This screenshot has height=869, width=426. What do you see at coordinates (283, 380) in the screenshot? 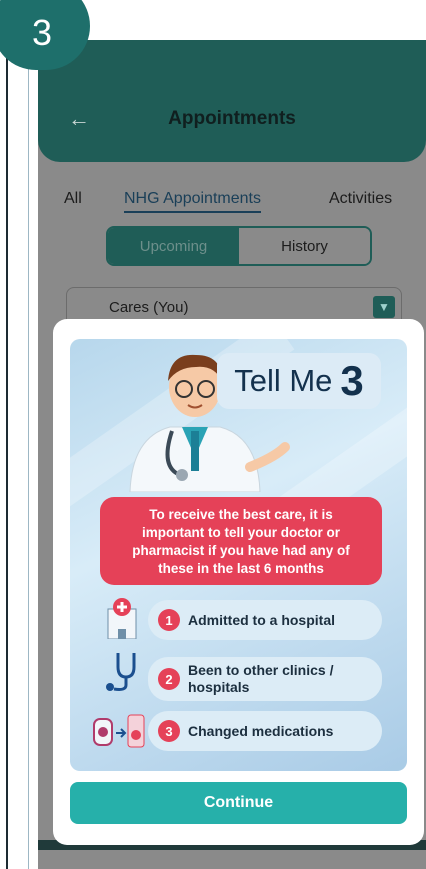
I see `tell-me-text: Tell Me` at bounding box center [283, 380].